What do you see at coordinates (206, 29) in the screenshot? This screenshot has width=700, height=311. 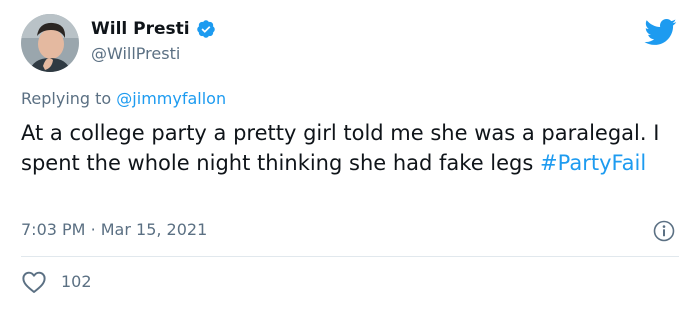 I see `verified-badge-icon` at bounding box center [206, 29].